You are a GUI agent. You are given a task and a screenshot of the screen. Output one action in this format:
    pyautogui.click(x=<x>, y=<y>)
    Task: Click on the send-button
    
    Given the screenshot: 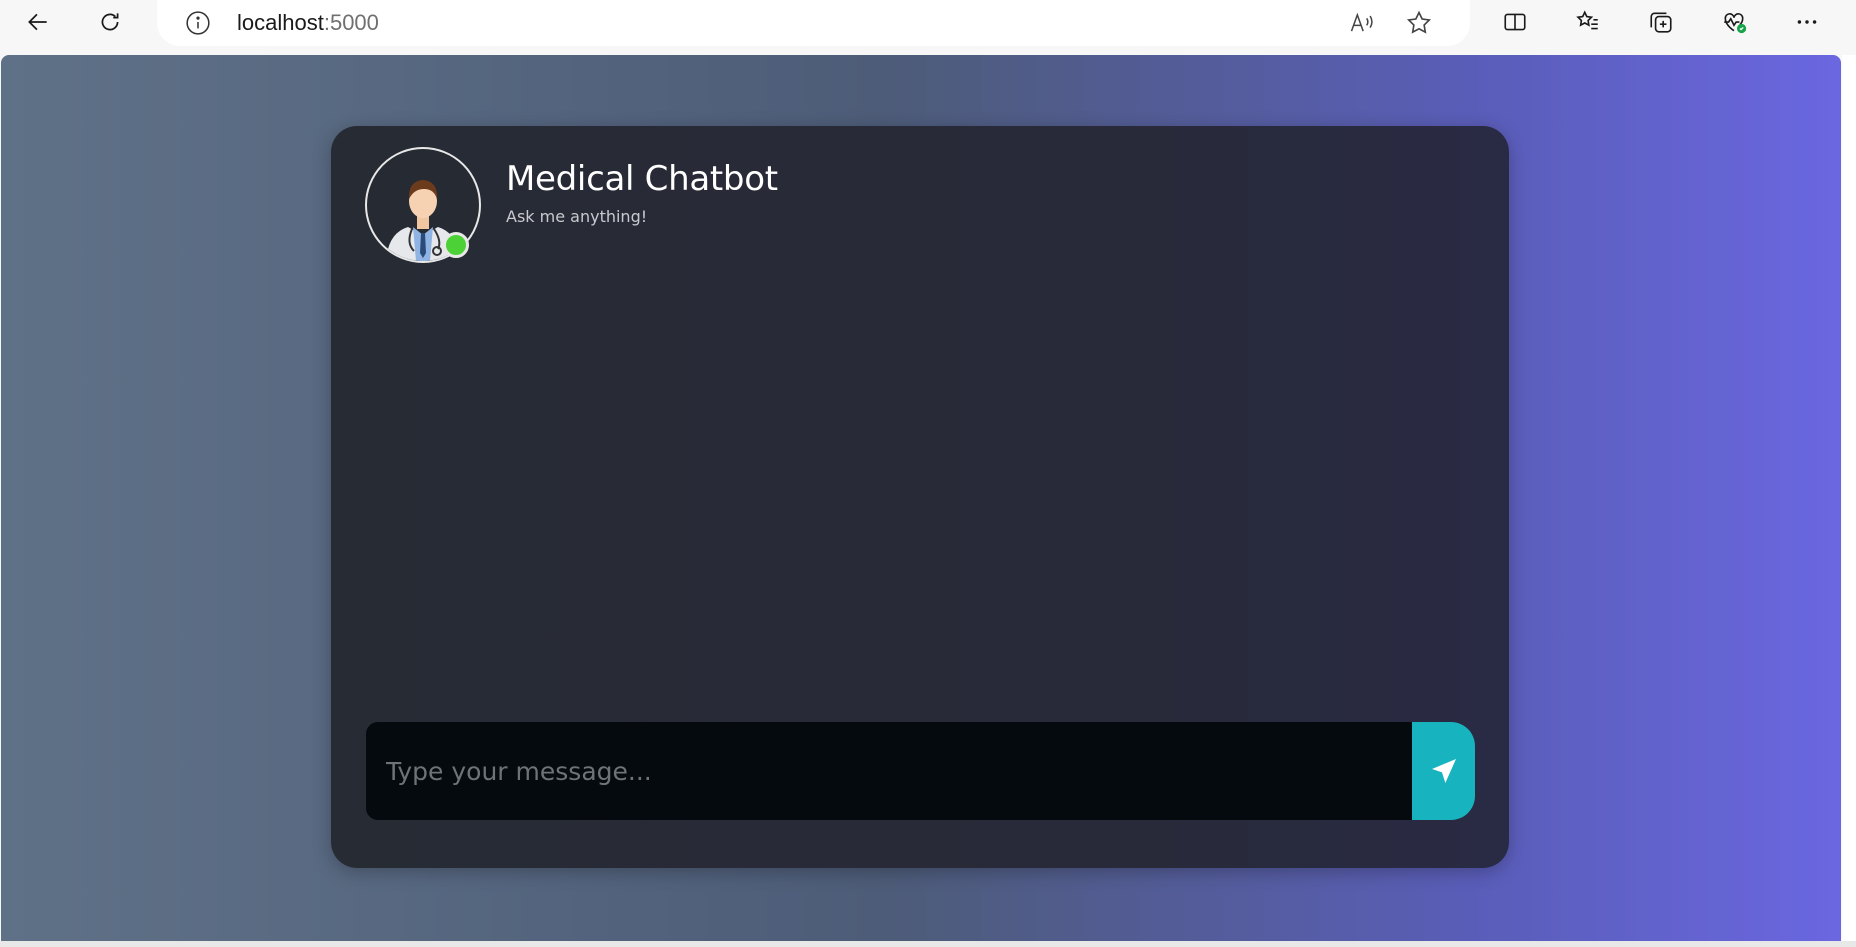 What is the action you would take?
    pyautogui.click(x=1443, y=771)
    